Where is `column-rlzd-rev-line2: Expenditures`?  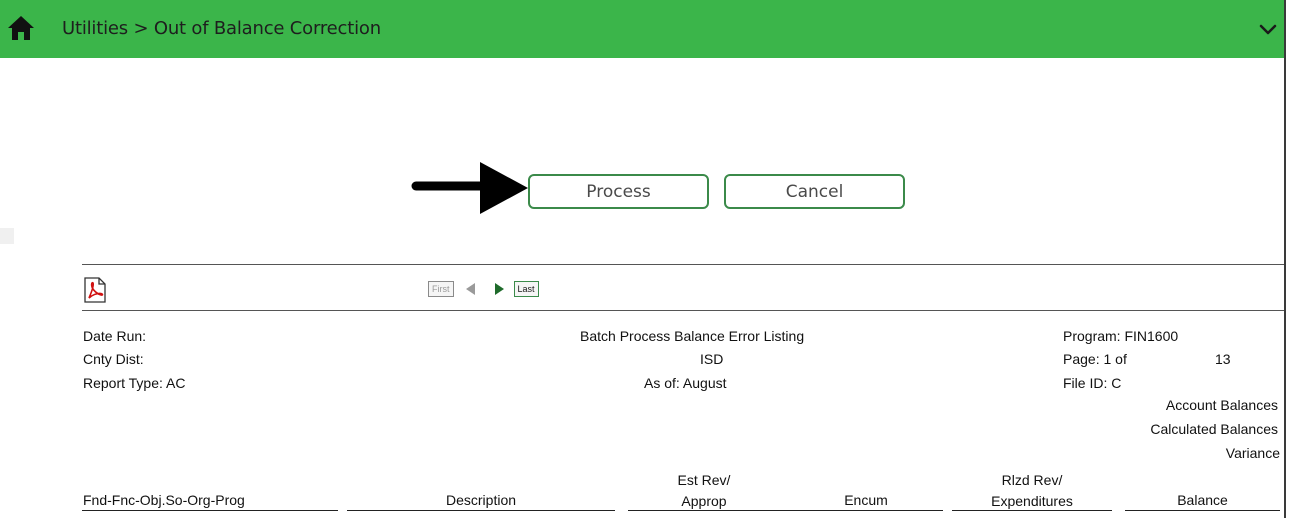 column-rlzd-rev-line2: Expenditures is located at coordinates (1032, 501).